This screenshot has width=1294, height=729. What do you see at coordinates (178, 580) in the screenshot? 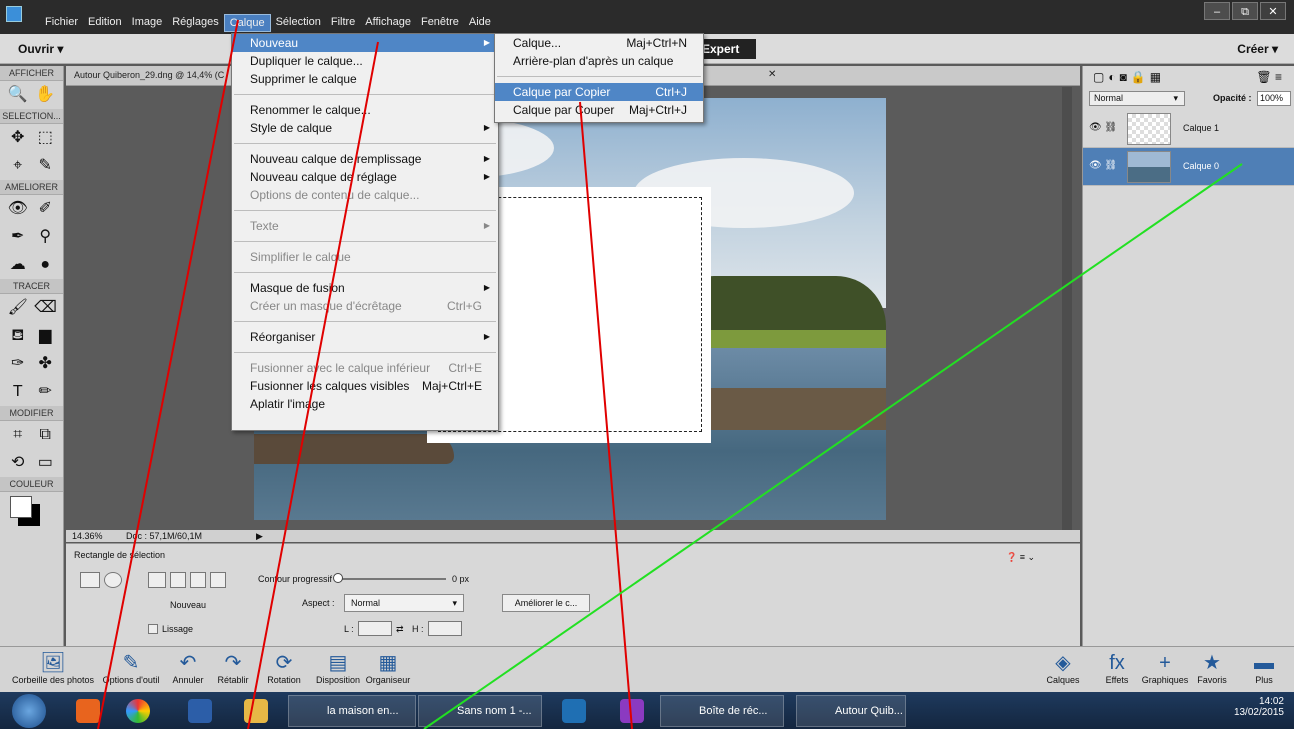
I see `add-selection-icon` at bounding box center [178, 580].